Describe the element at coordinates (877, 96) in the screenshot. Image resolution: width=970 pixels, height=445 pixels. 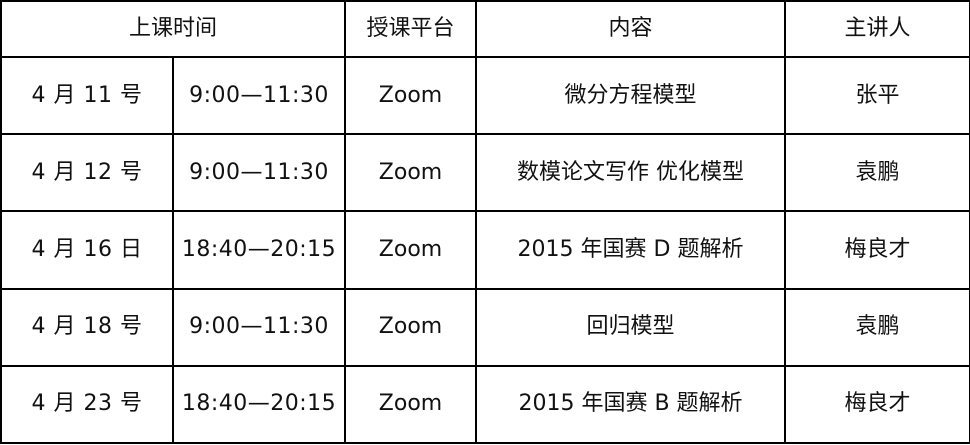
I see `speaker-cell: 张平` at that location.